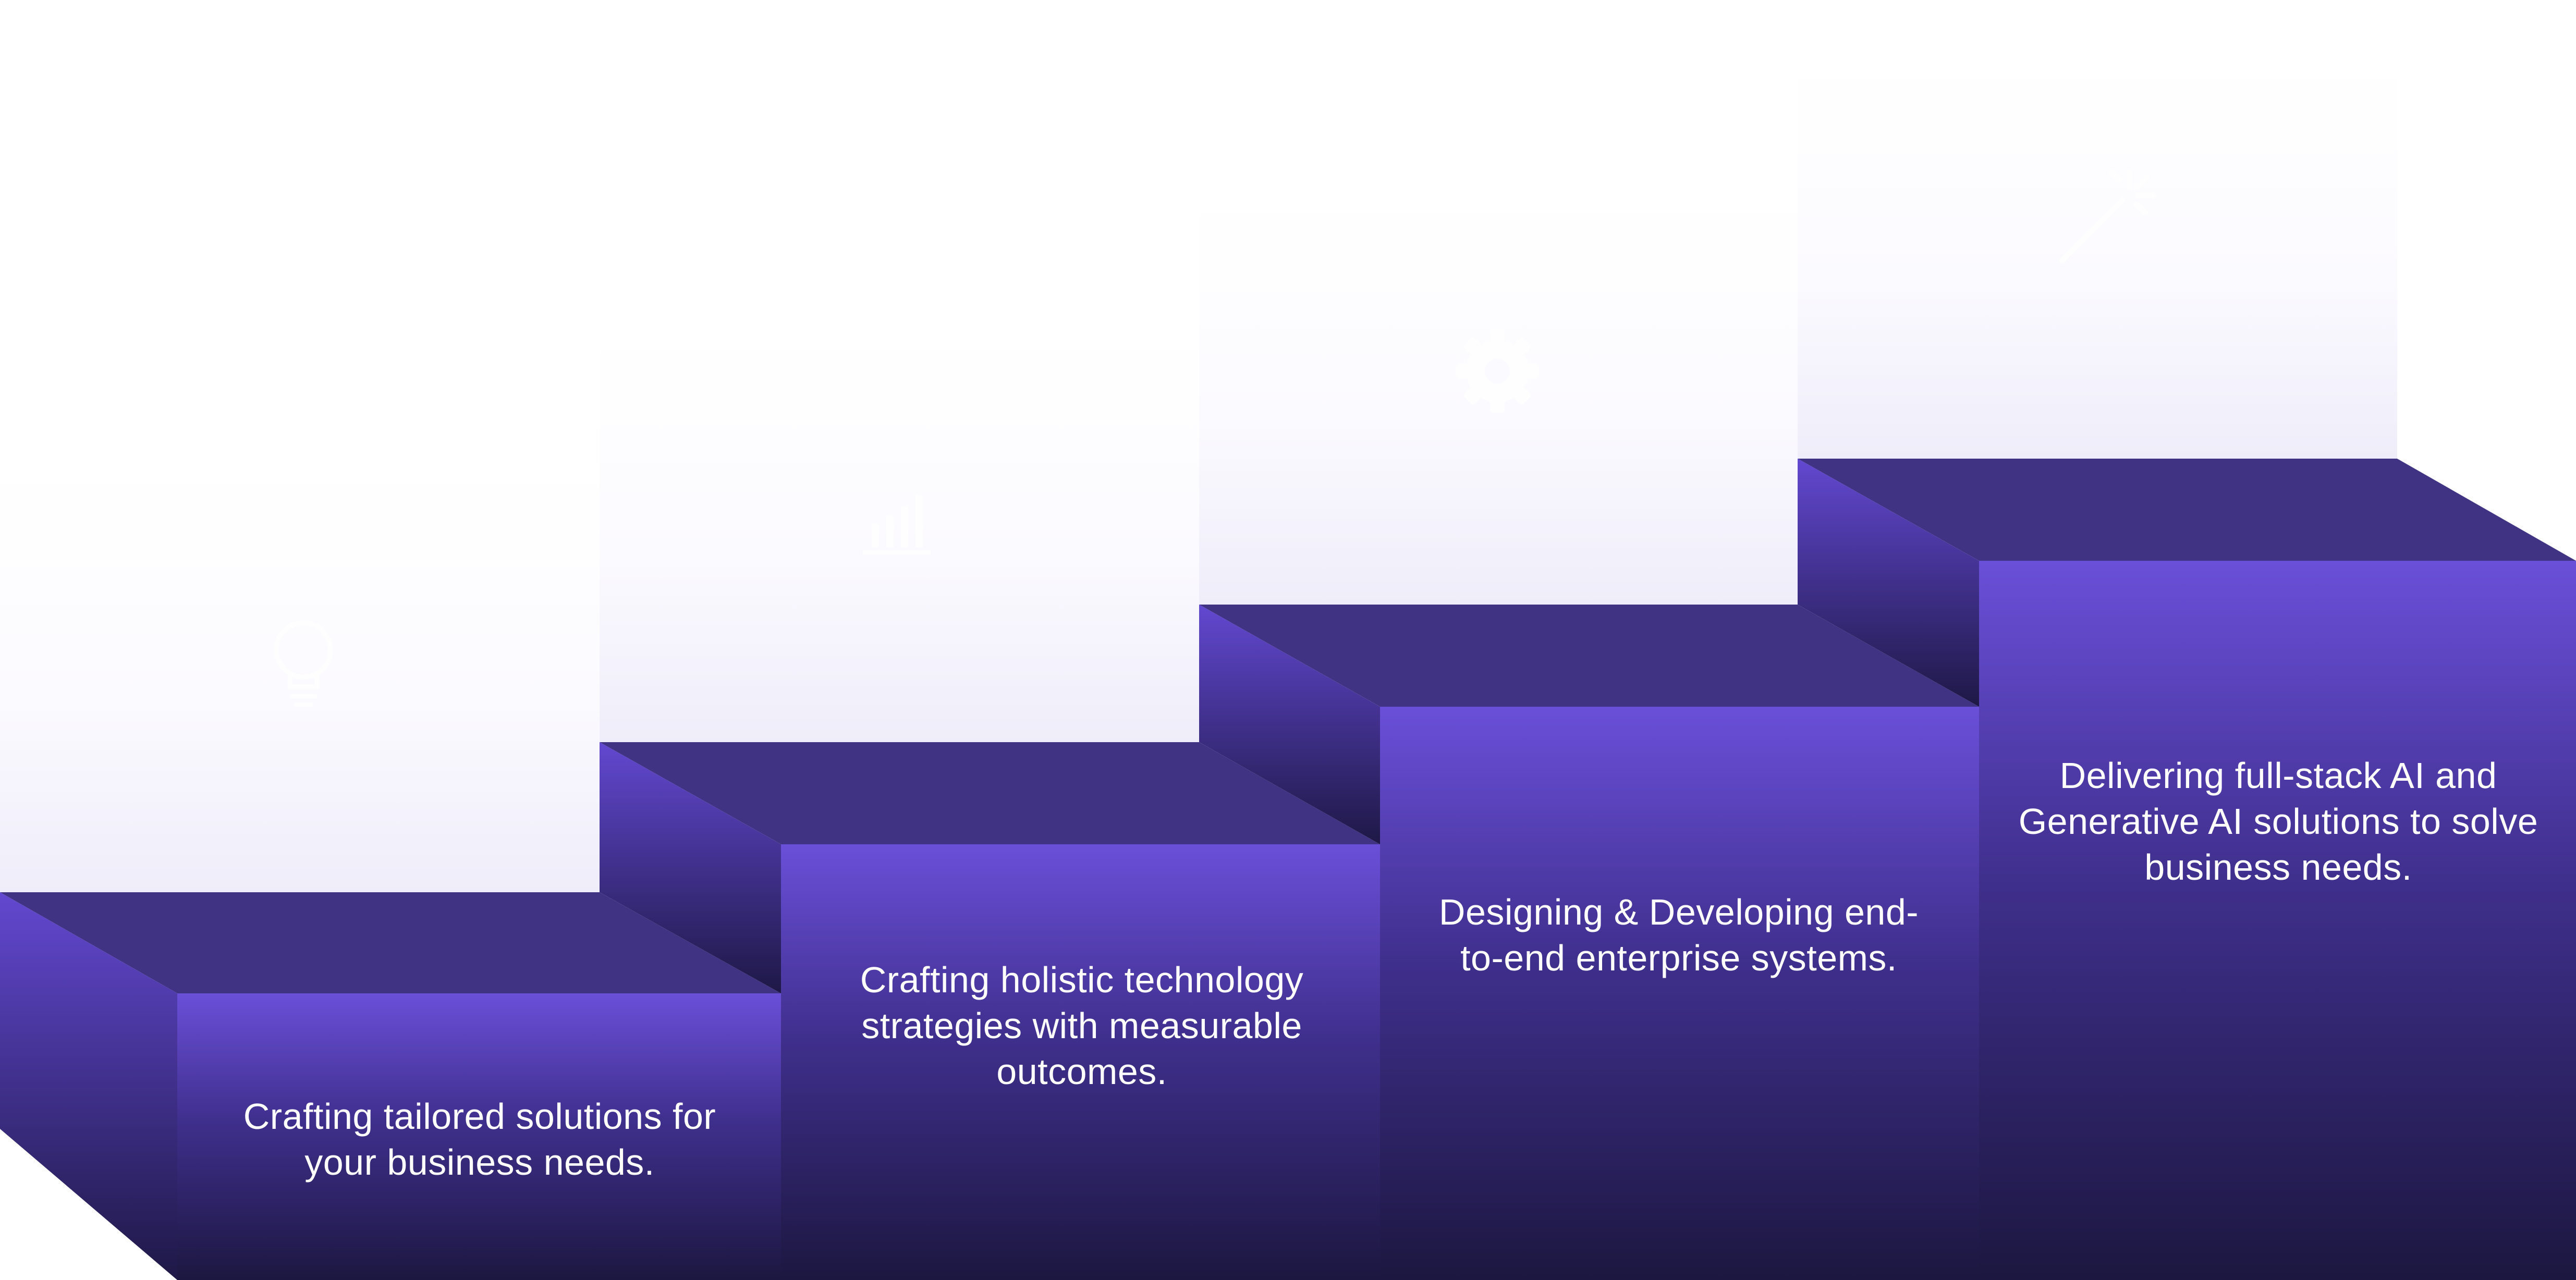  I want to click on step-1-backdrop, so click(300, 680).